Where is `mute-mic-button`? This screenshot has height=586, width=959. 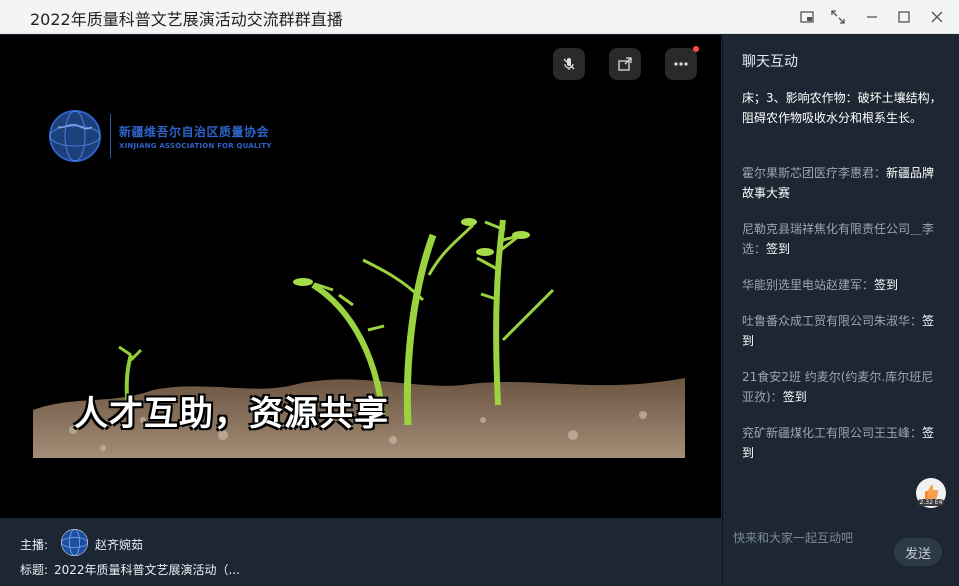
mute-mic-button is located at coordinates (569, 64).